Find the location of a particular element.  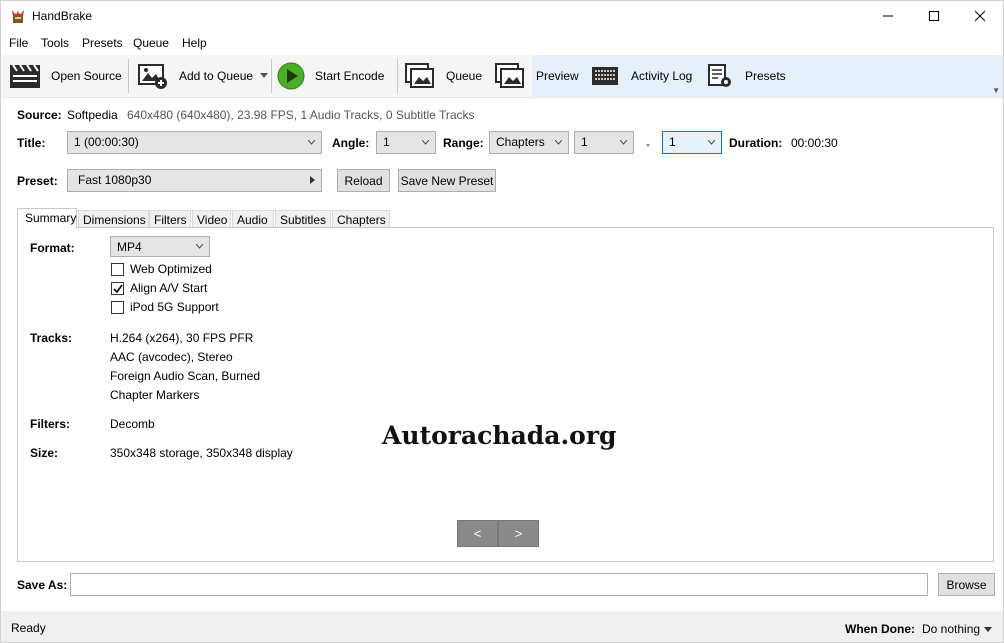

reload-button: Reload is located at coordinates (363, 180).